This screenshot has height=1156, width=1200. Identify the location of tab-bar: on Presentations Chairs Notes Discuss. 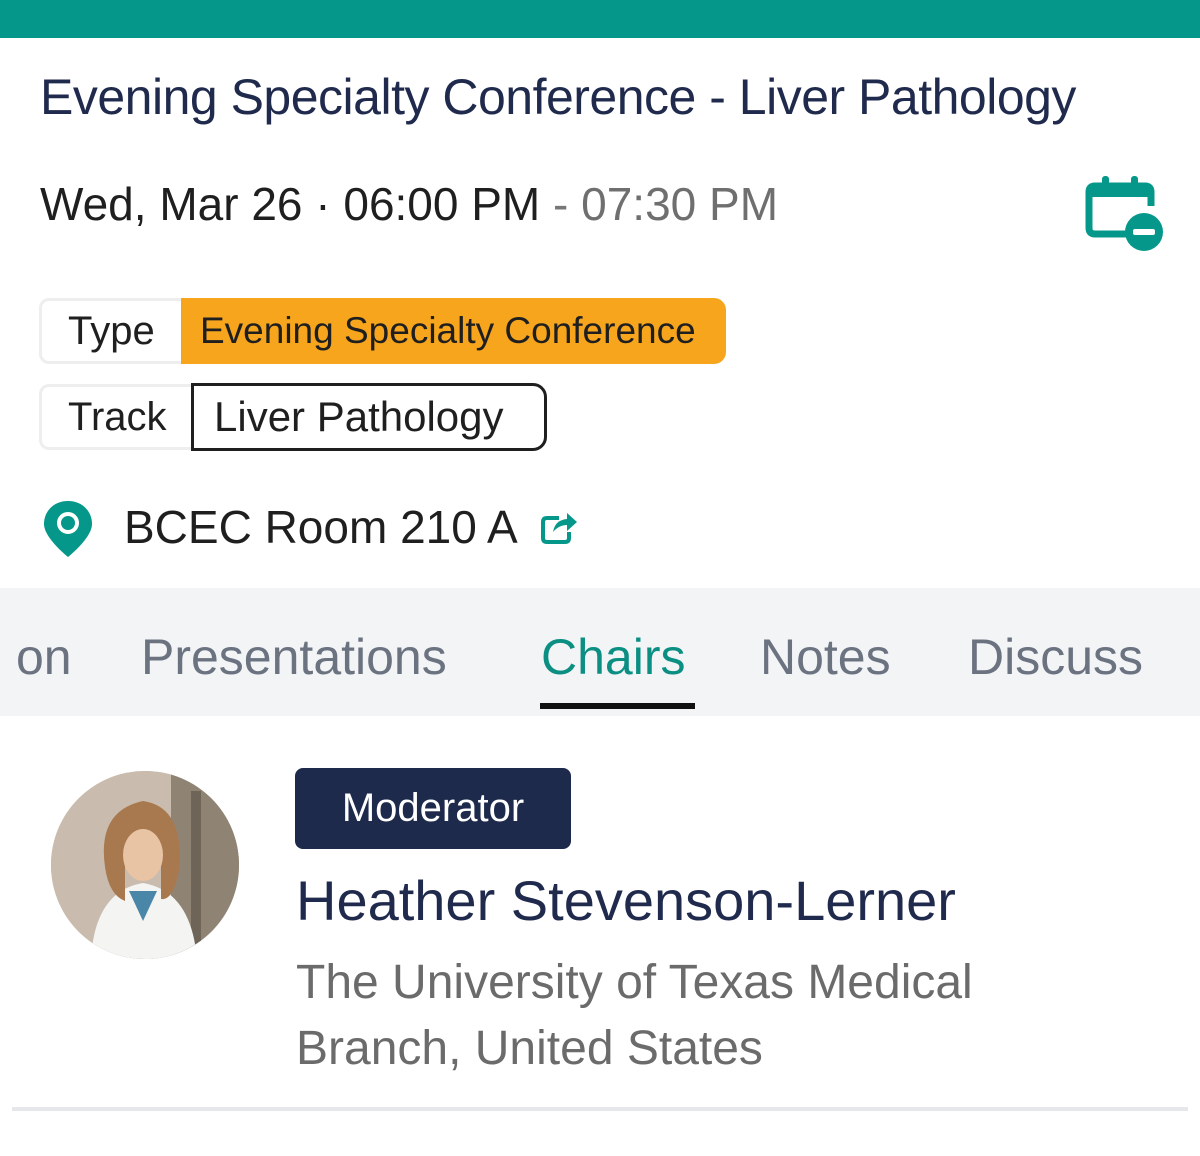
(600, 652).